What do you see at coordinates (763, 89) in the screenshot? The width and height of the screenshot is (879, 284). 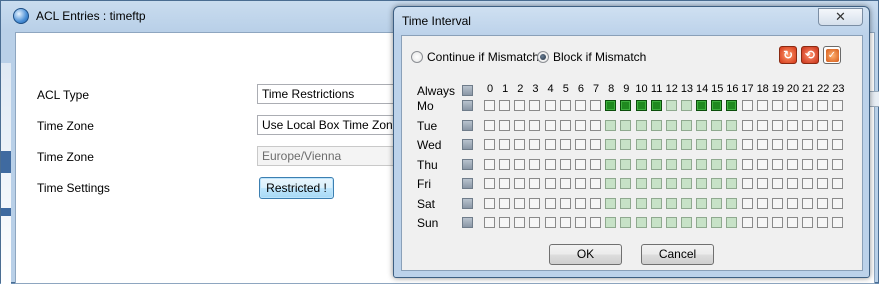 I see `hour-label: 18` at bounding box center [763, 89].